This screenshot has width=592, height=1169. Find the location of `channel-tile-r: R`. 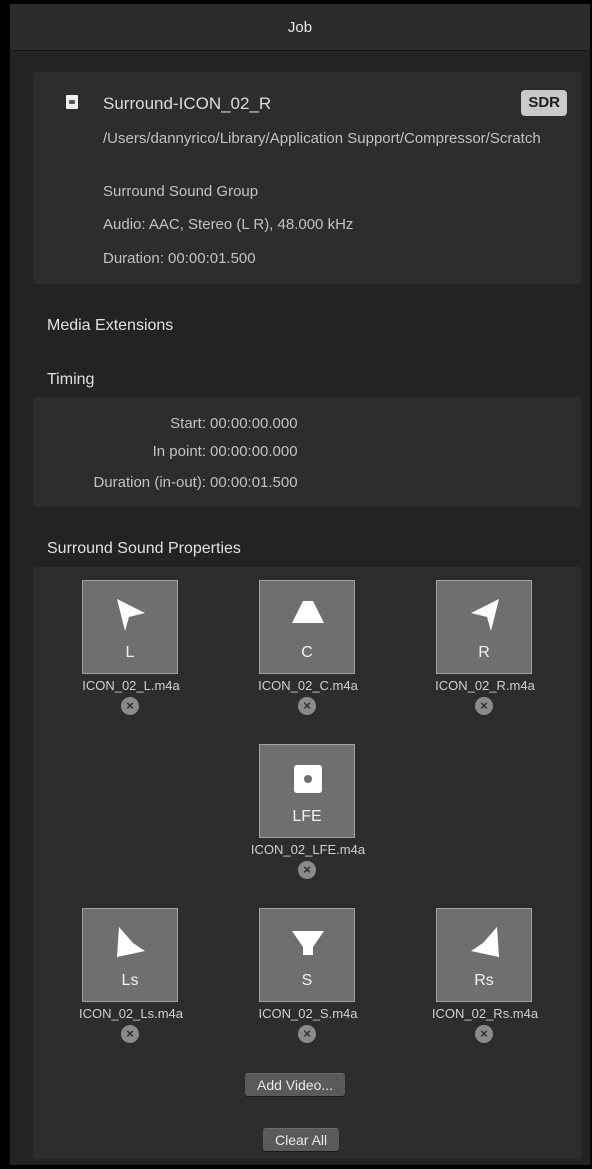

channel-tile-r: R is located at coordinates (484, 627).